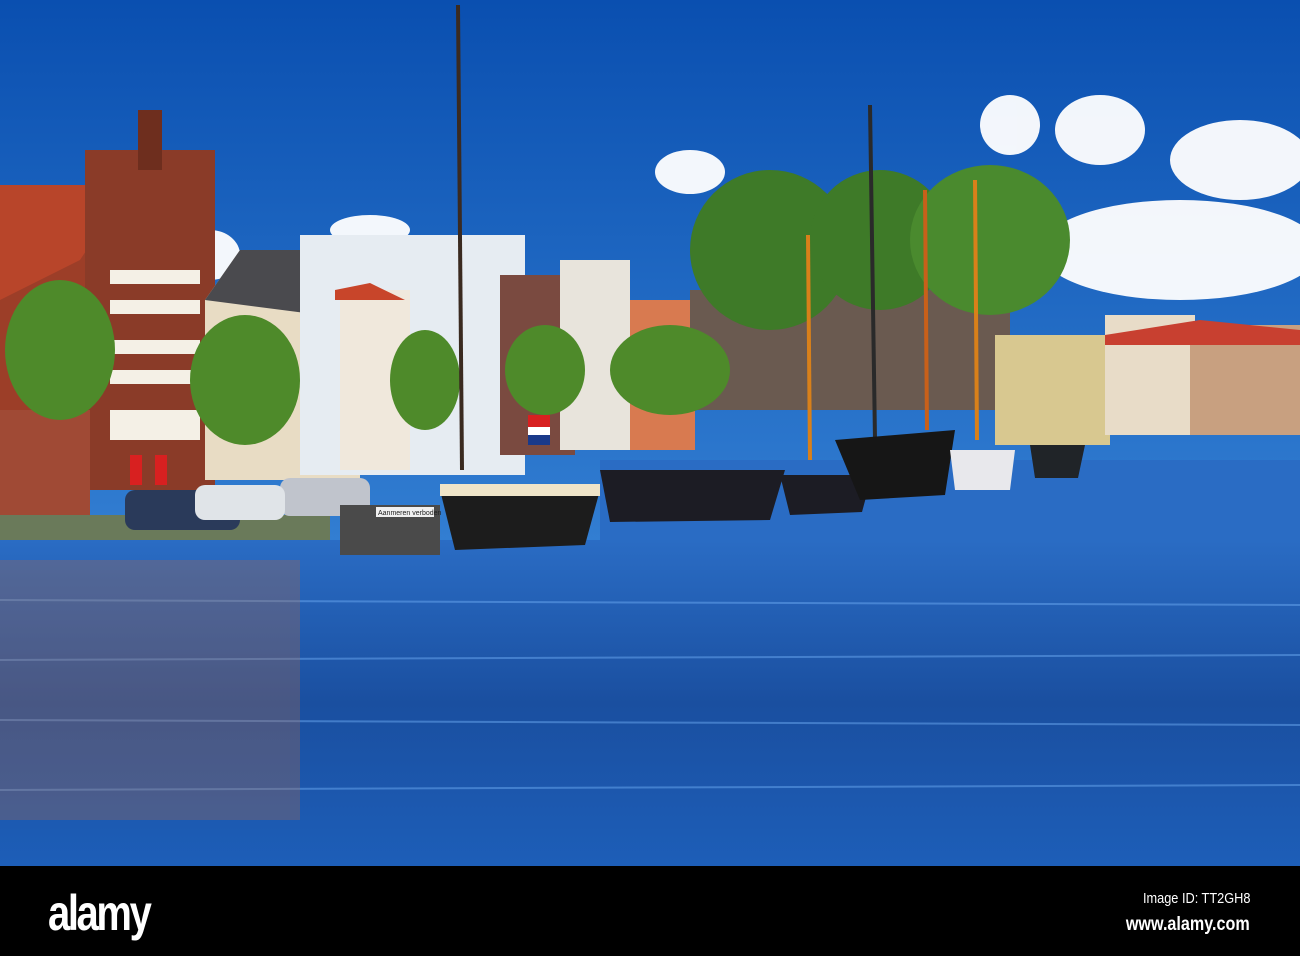 The height and width of the screenshot is (956, 1300). What do you see at coordinates (1188, 924) in the screenshot?
I see `alamy-url: www.alamy.com` at bounding box center [1188, 924].